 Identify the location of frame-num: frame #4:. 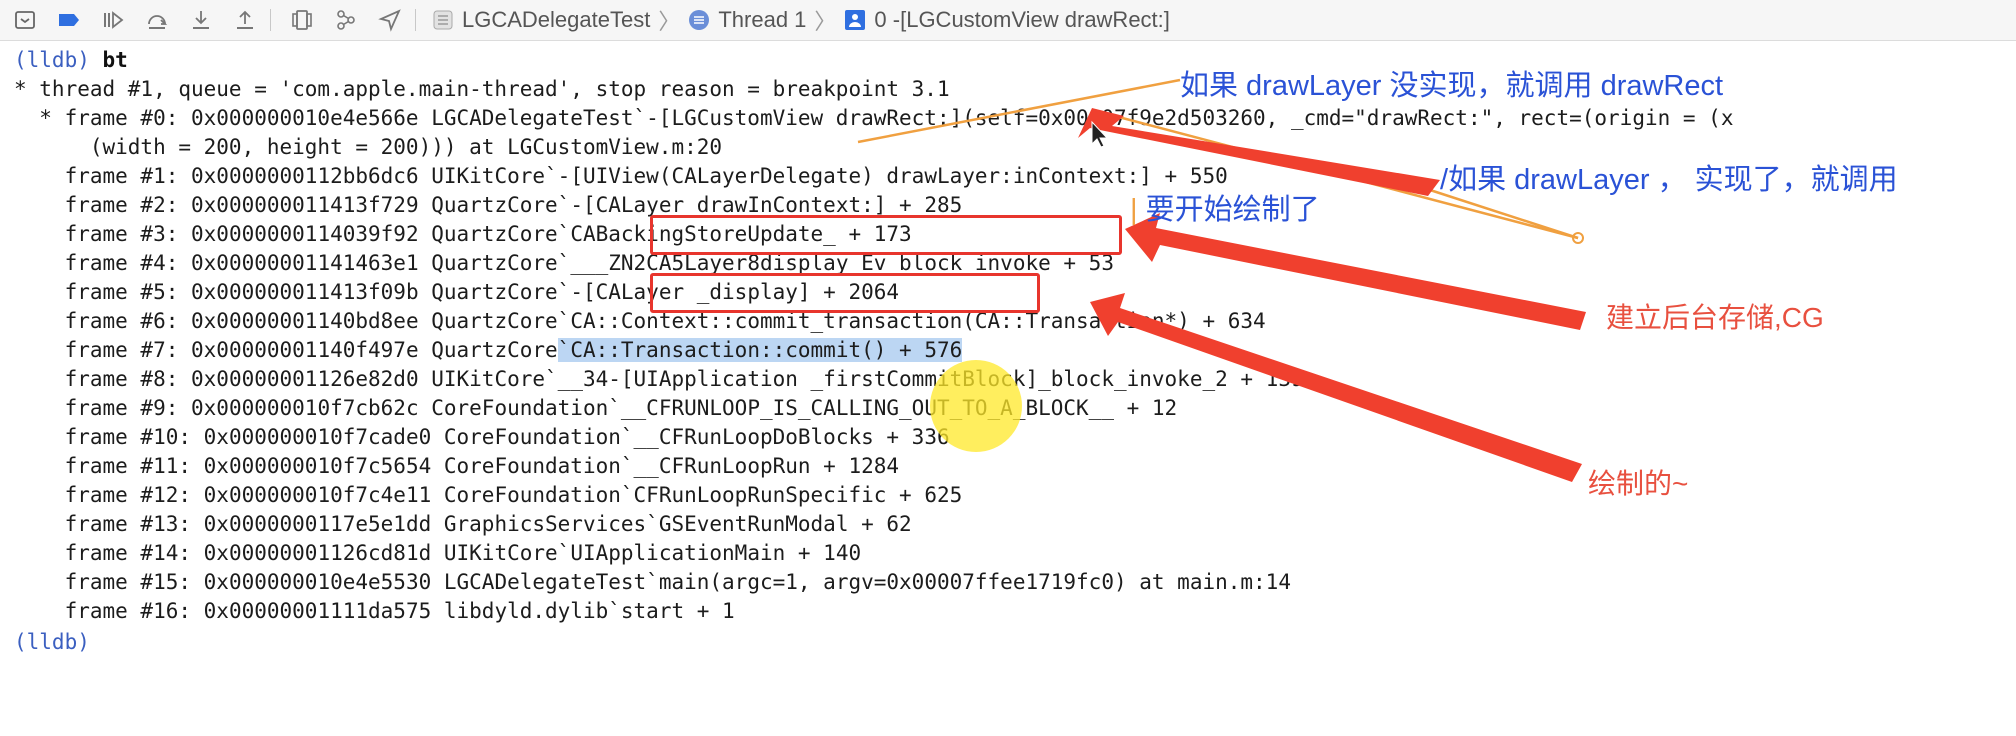
(128, 263).